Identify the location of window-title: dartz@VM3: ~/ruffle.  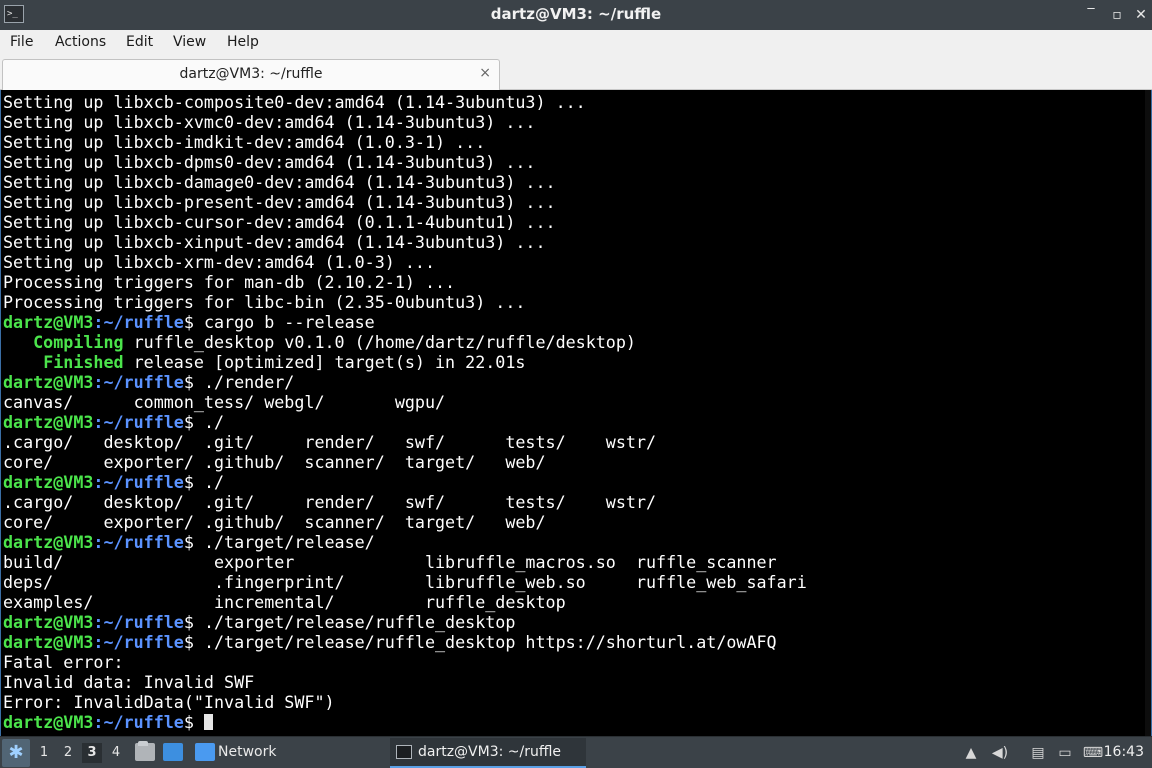
(576, 14).